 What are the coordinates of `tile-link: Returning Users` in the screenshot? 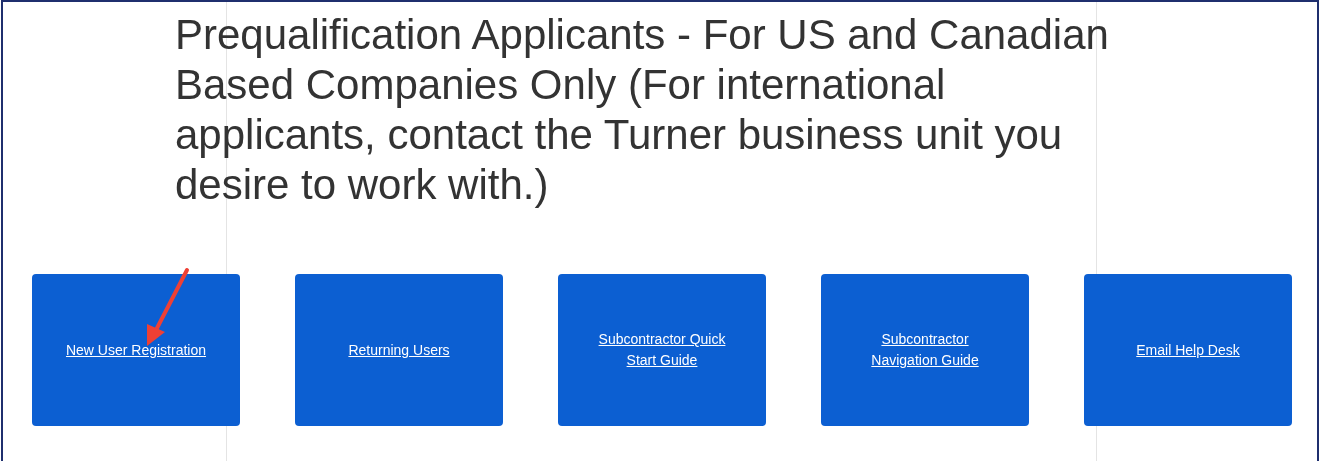 It's located at (399, 350).